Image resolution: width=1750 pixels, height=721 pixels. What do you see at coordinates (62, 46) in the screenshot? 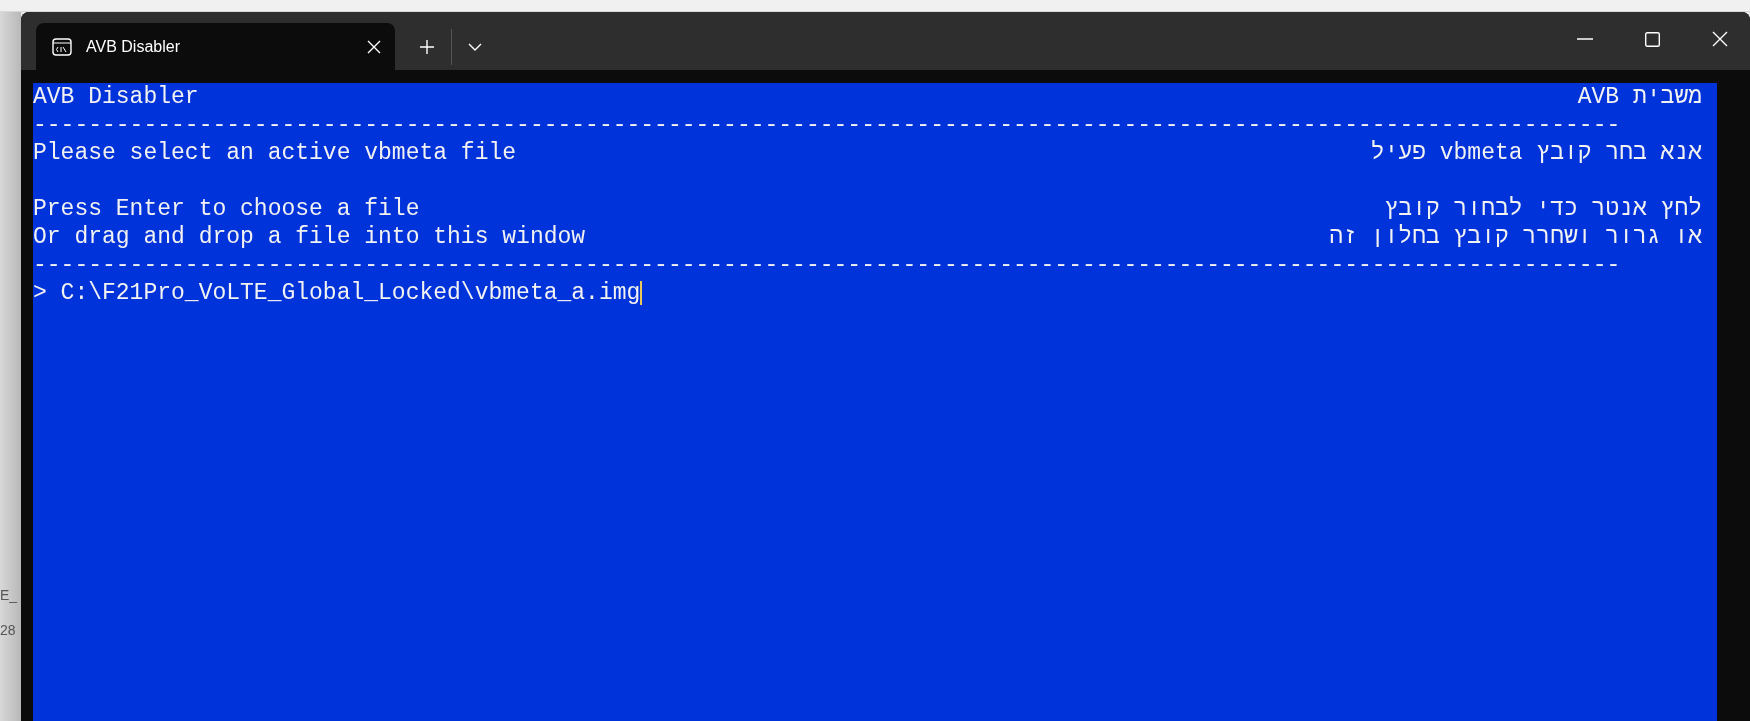
I see `terminal-icon` at bounding box center [62, 46].